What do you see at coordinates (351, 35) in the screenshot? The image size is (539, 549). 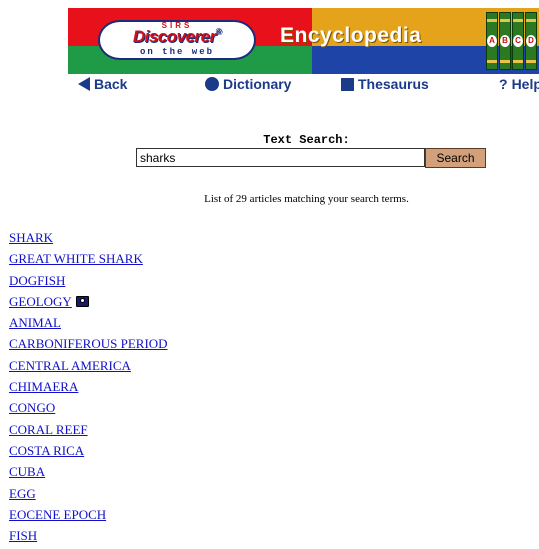 I see `encyclopedia-title: Encyclopedia` at bounding box center [351, 35].